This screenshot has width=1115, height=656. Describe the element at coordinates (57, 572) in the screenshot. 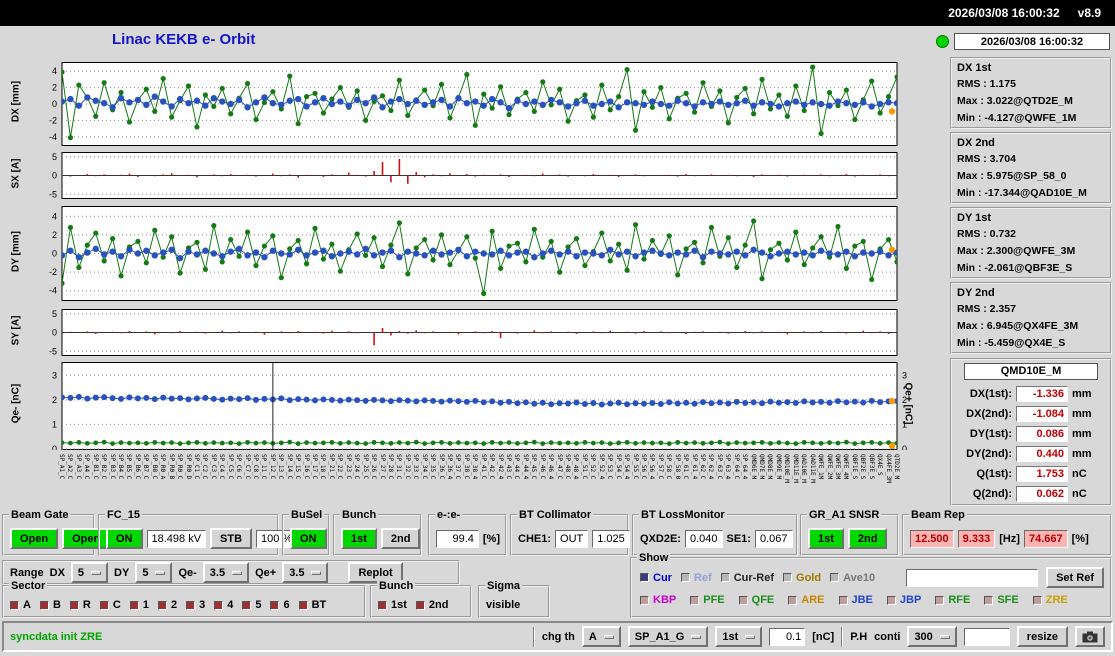

I see `range-dx-label: DX` at that location.